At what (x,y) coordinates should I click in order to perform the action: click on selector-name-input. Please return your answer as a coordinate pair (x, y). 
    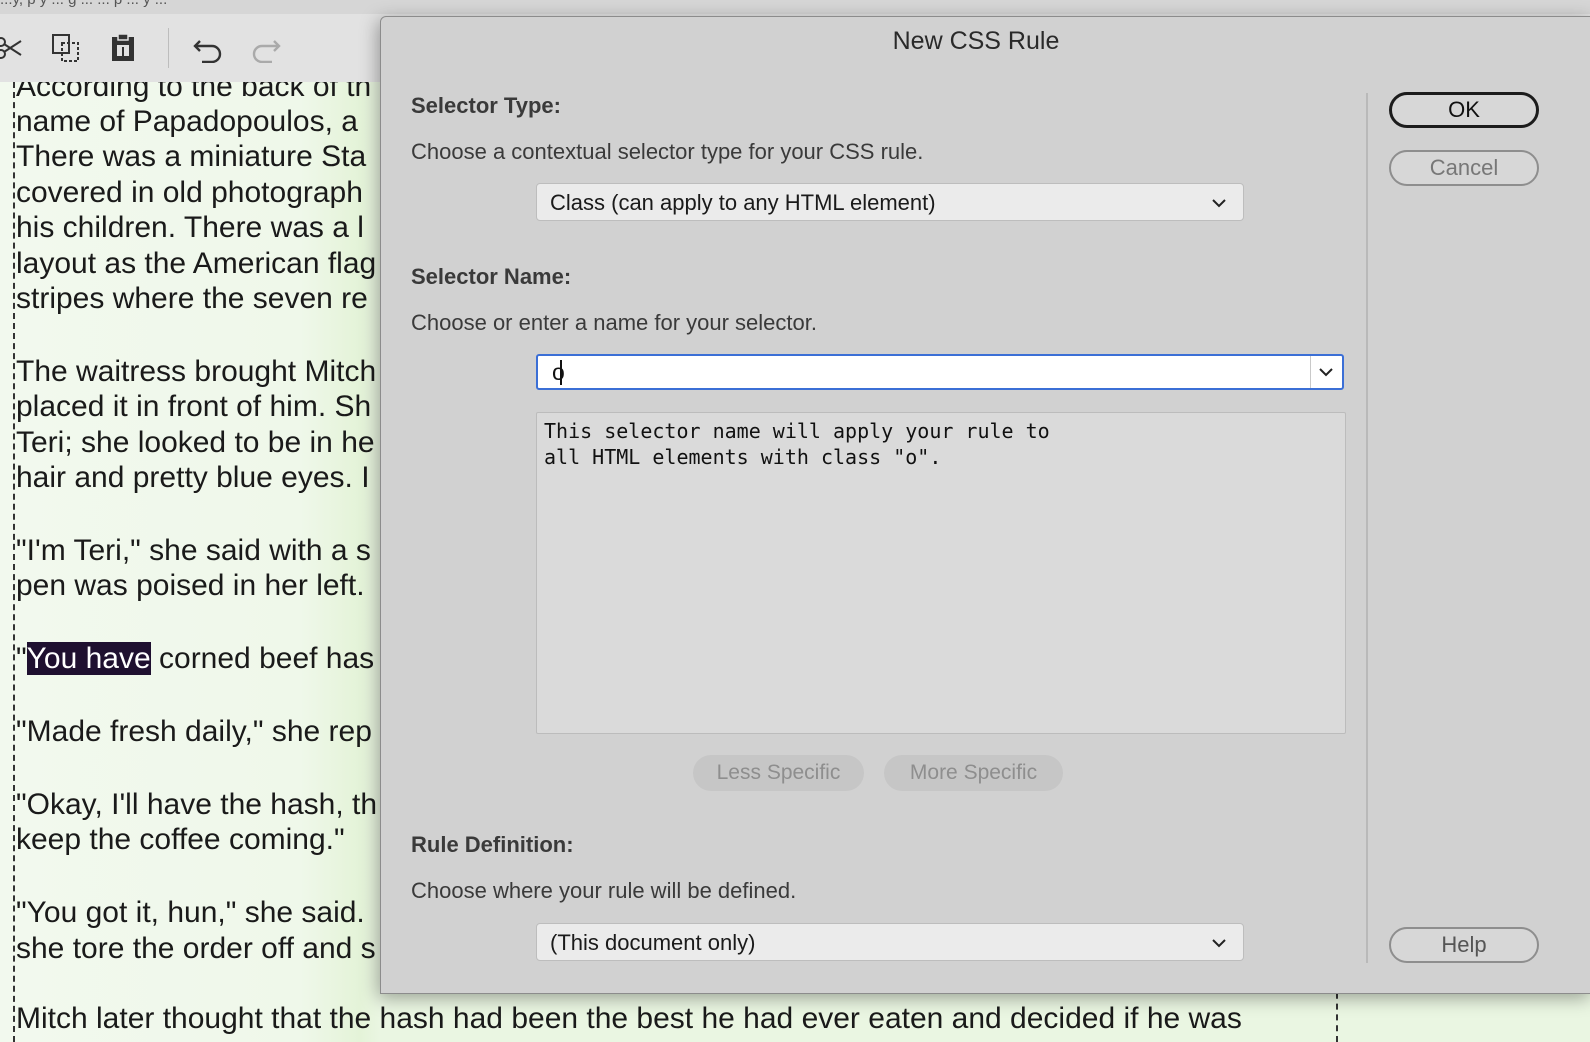
    Looking at the image, I should click on (923, 372).